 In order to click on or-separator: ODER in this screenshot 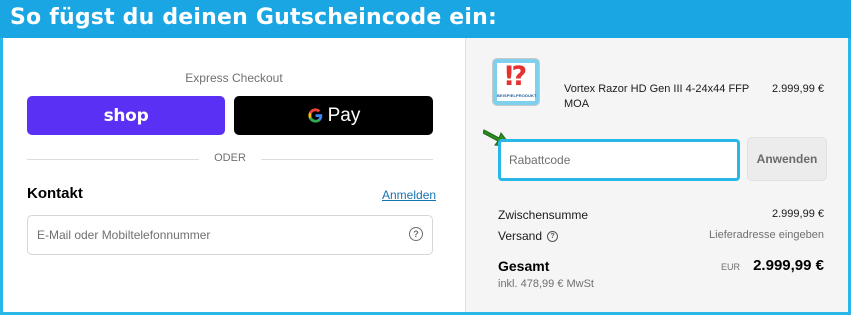, I will do `click(230, 159)`.